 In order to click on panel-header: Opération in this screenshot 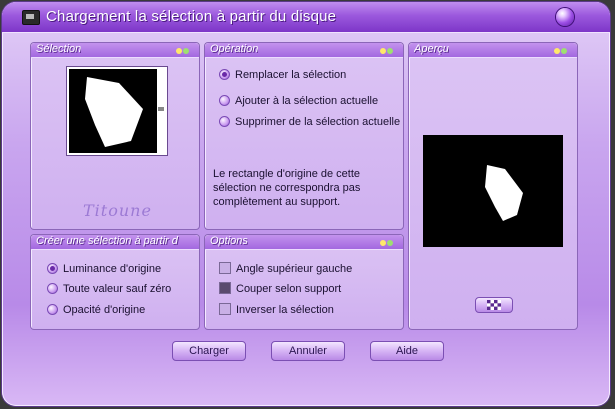, I will do `click(304, 50)`.